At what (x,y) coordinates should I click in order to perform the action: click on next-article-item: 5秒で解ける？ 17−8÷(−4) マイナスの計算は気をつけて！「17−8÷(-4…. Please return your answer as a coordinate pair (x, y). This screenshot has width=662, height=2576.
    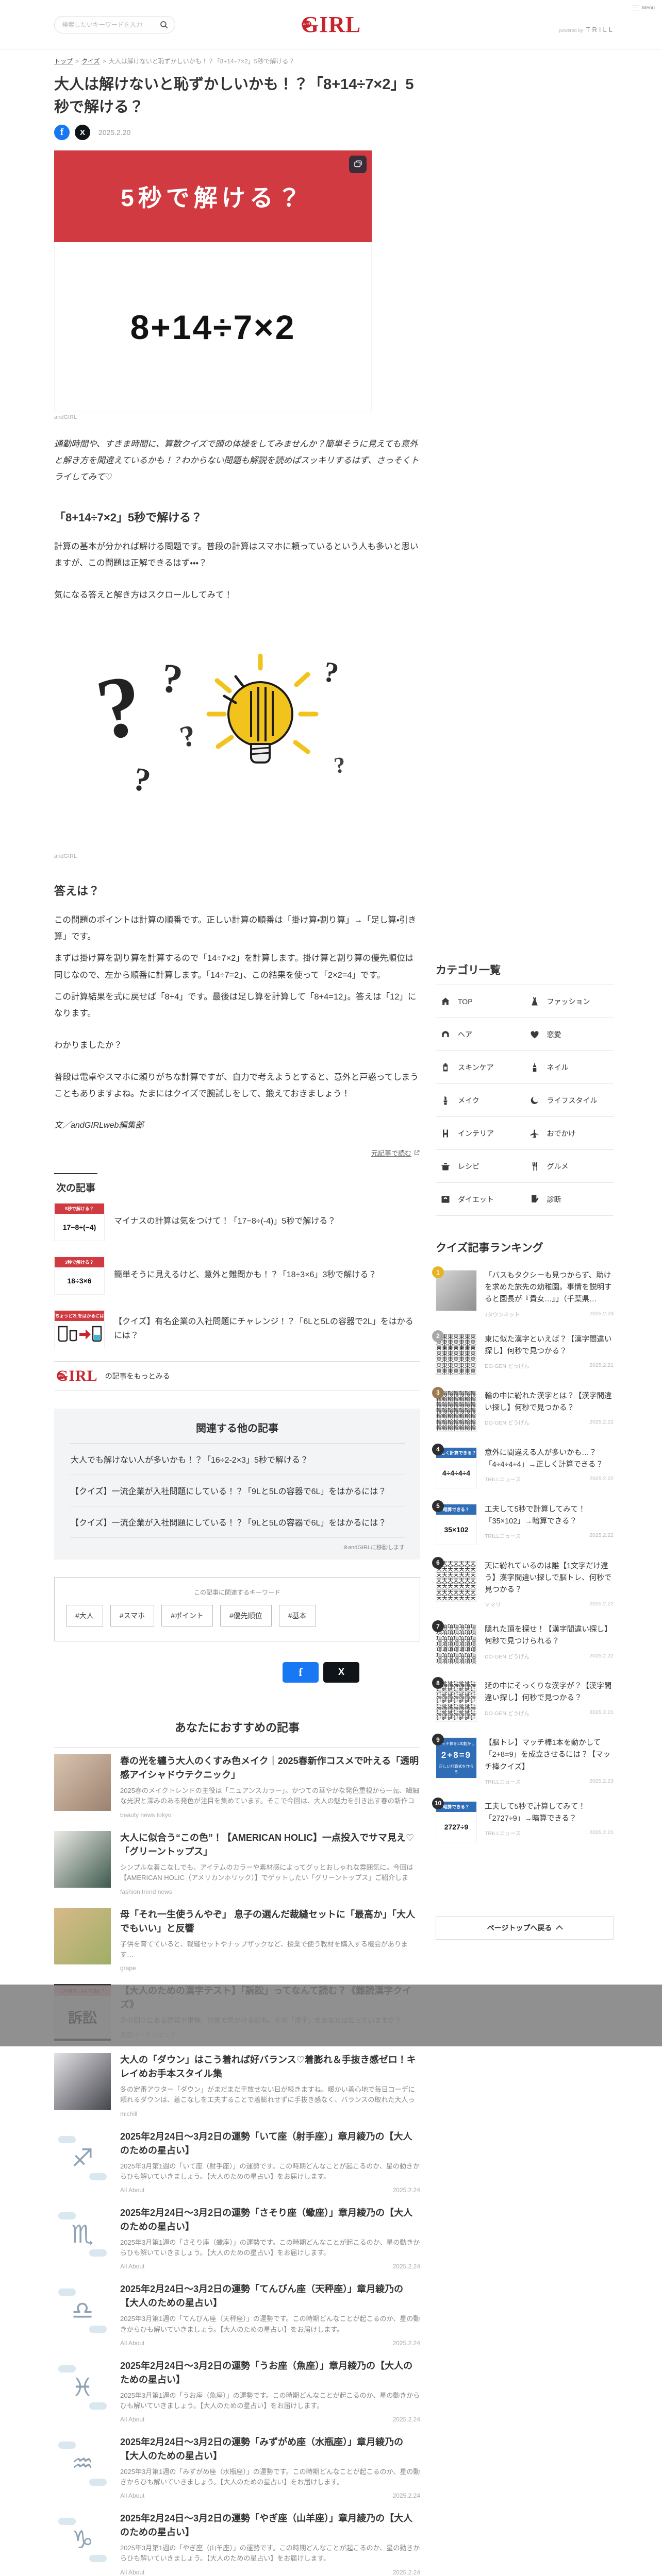
    Looking at the image, I should click on (237, 1222).